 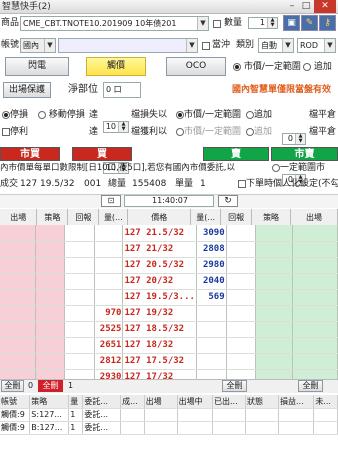 What do you see at coordinates (211, 265) in the screenshot?
I see `ask-qty-cell: 2980` at bounding box center [211, 265].